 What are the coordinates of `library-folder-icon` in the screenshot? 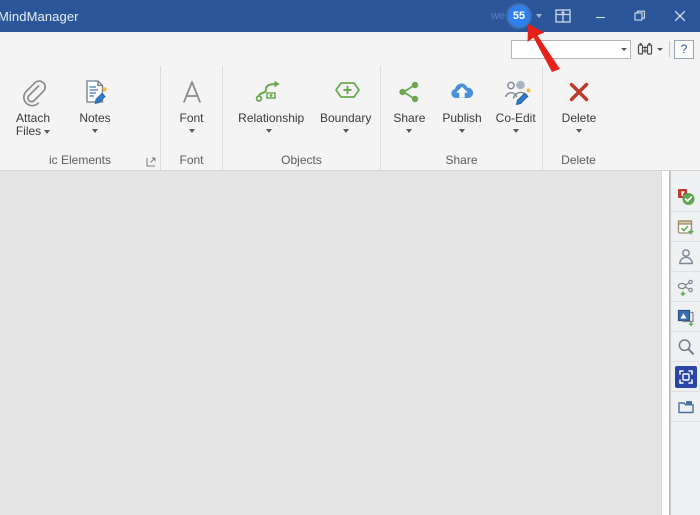 It's located at (686, 407).